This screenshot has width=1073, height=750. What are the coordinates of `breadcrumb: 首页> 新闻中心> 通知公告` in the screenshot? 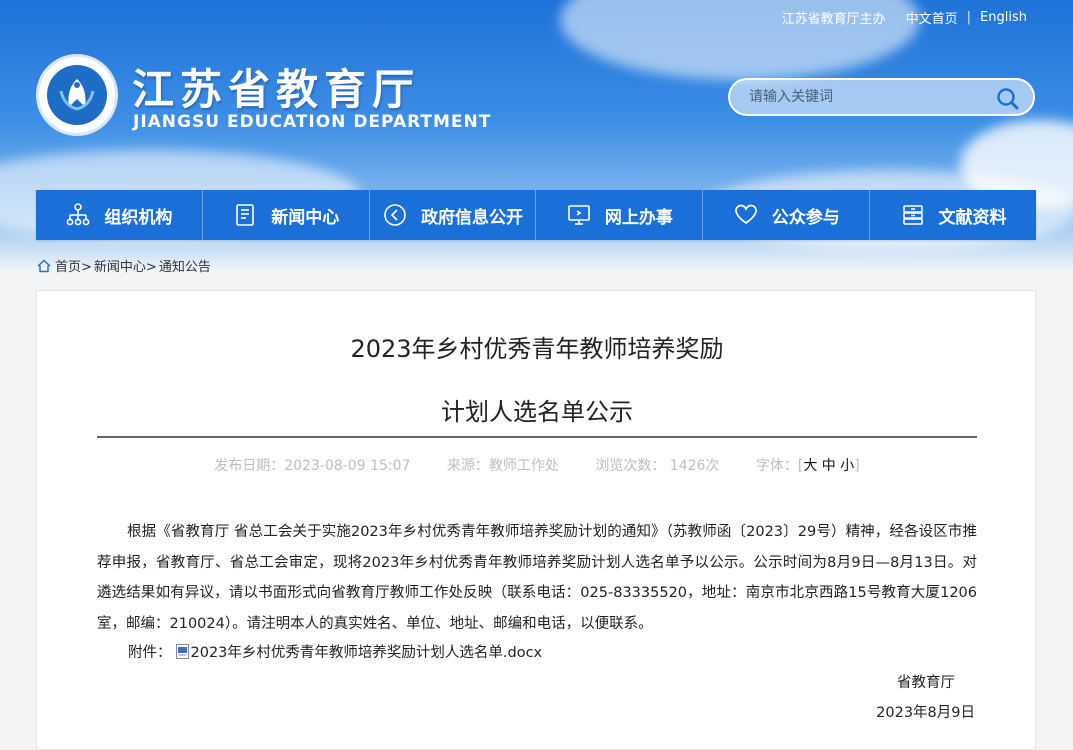 It's located at (124, 265).